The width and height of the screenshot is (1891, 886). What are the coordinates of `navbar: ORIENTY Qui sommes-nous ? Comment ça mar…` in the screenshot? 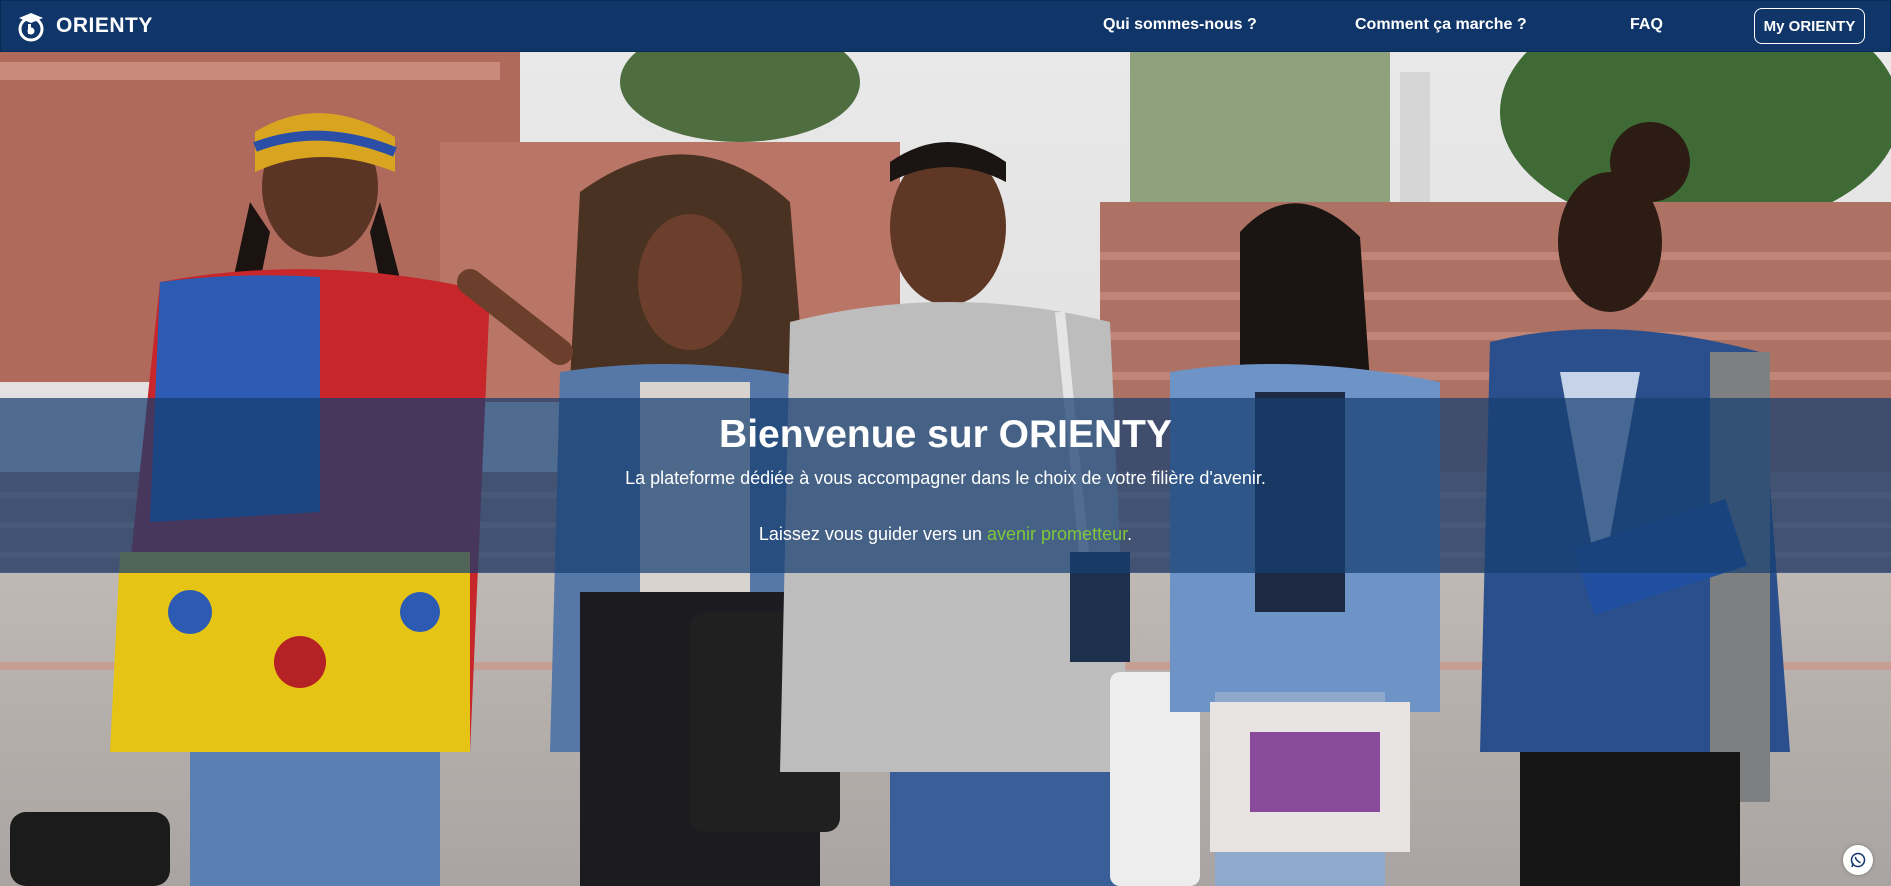 It's located at (945, 26).